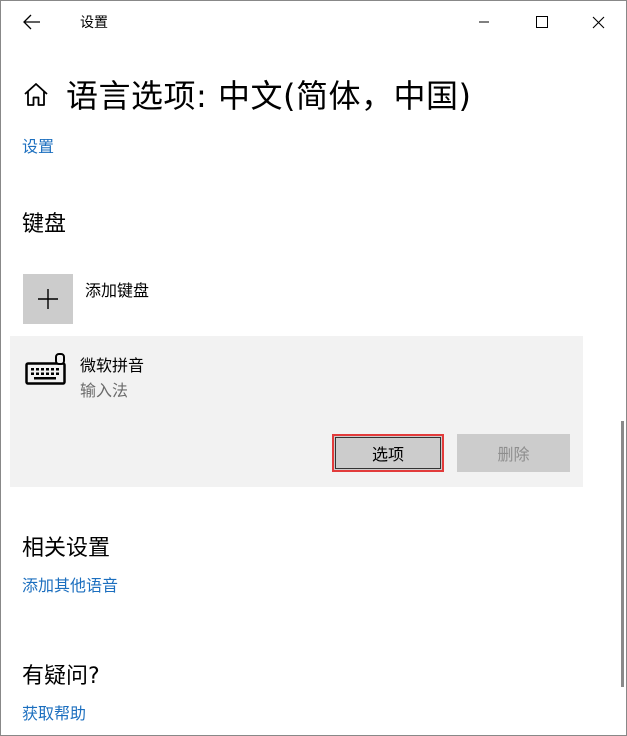 This screenshot has width=627, height=736. Describe the element at coordinates (66, 548) in the screenshot. I see `related-settings-heading: 相关设置` at that location.